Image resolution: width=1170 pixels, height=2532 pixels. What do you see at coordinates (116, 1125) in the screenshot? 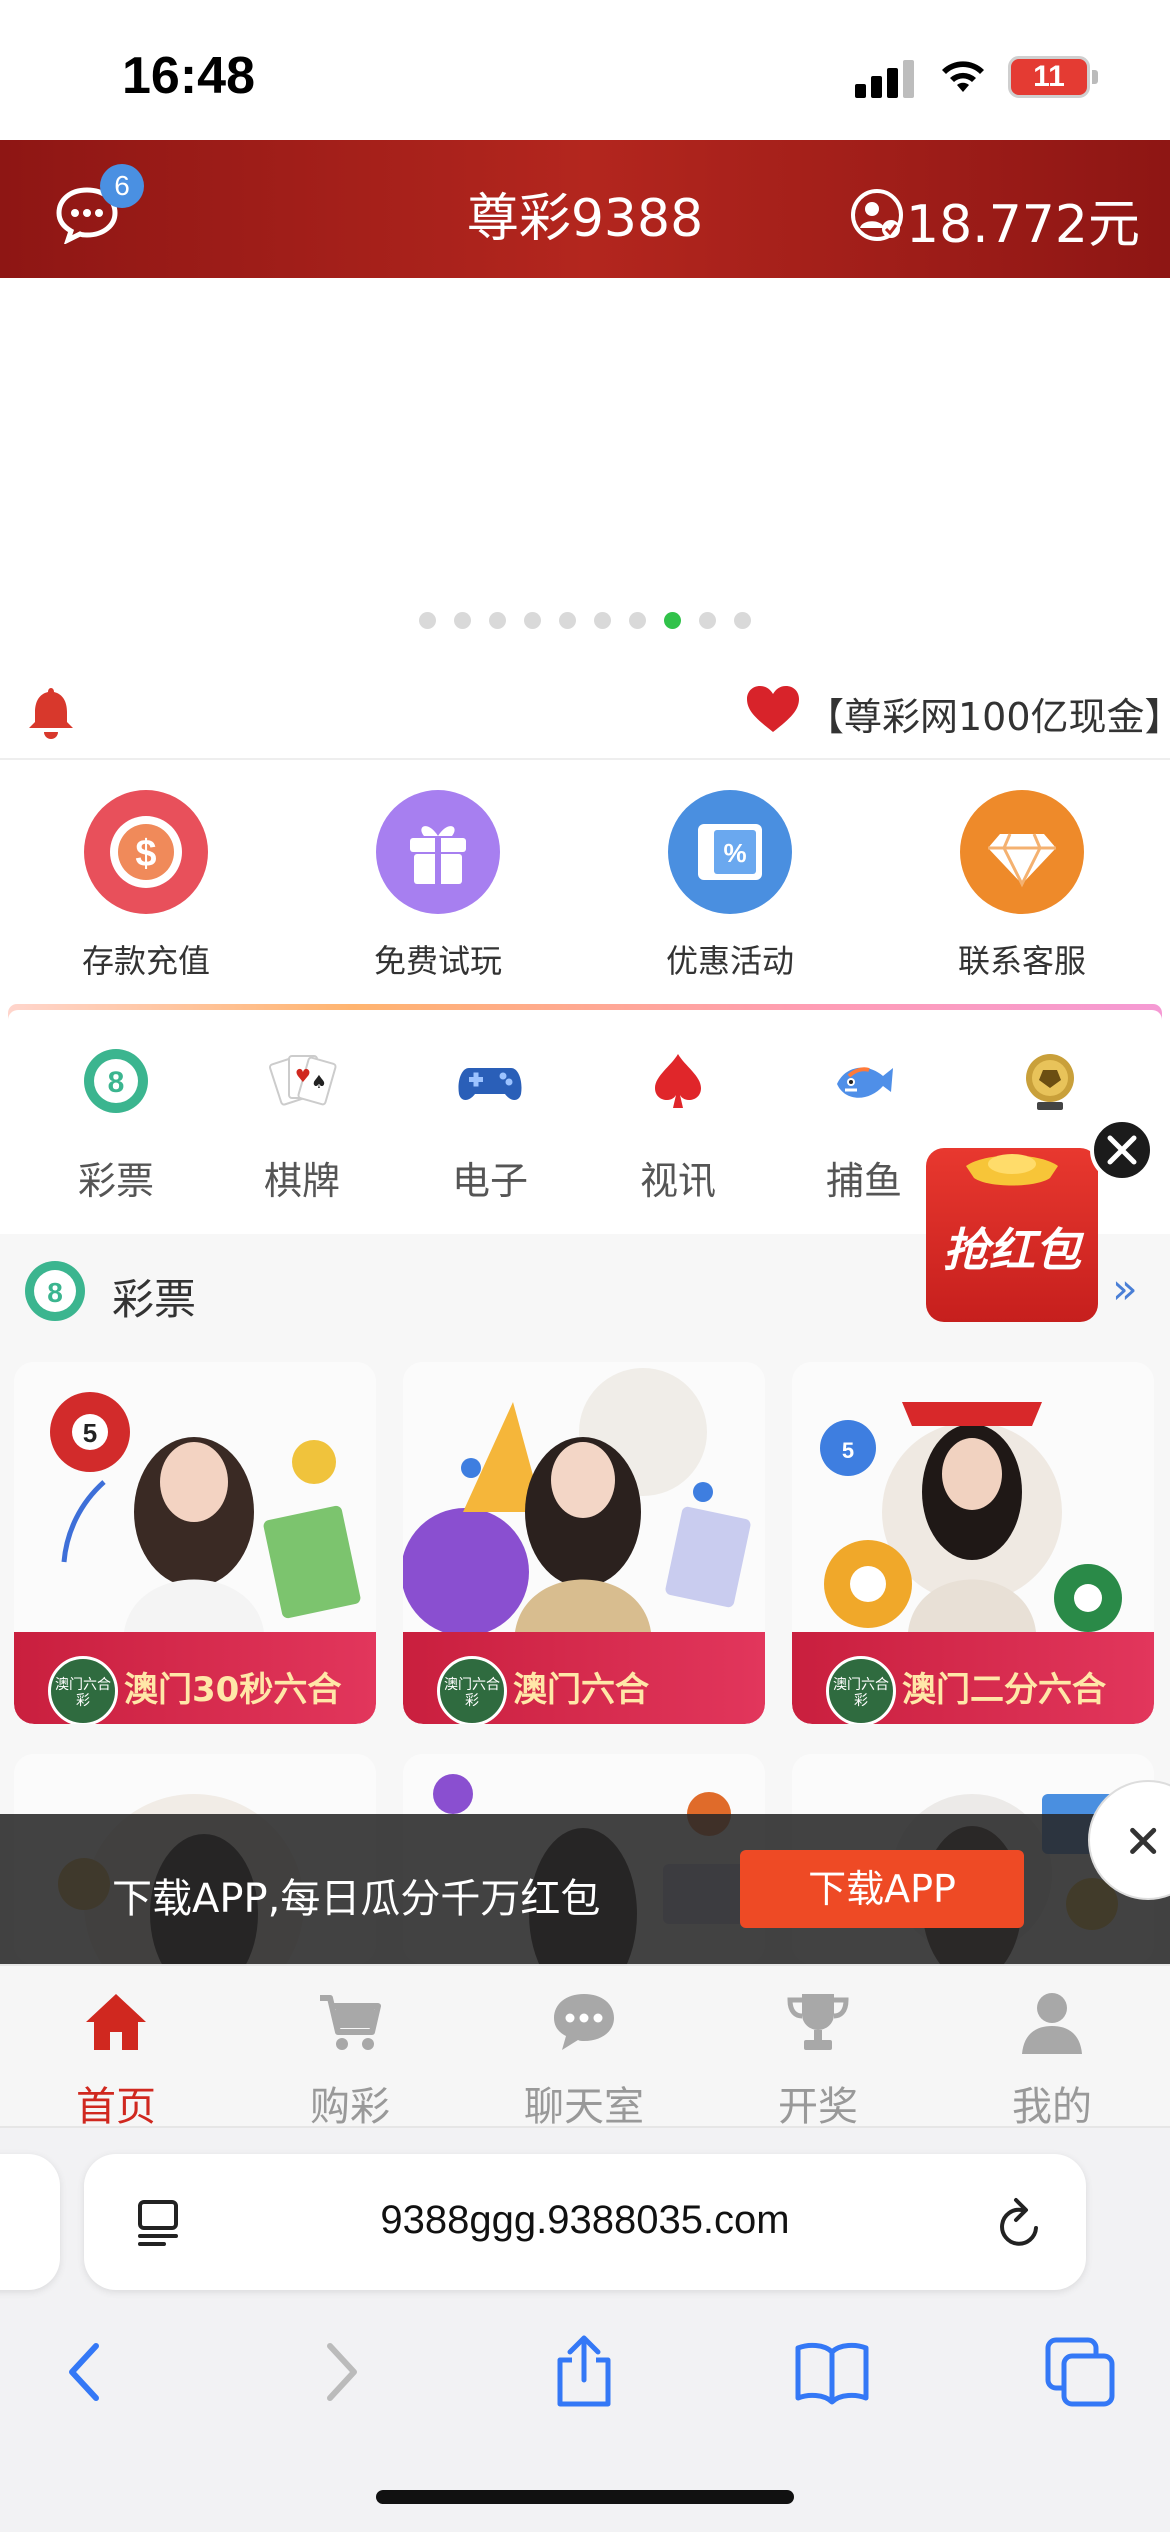
I see `category-lottery: 8 彩票` at bounding box center [116, 1125].